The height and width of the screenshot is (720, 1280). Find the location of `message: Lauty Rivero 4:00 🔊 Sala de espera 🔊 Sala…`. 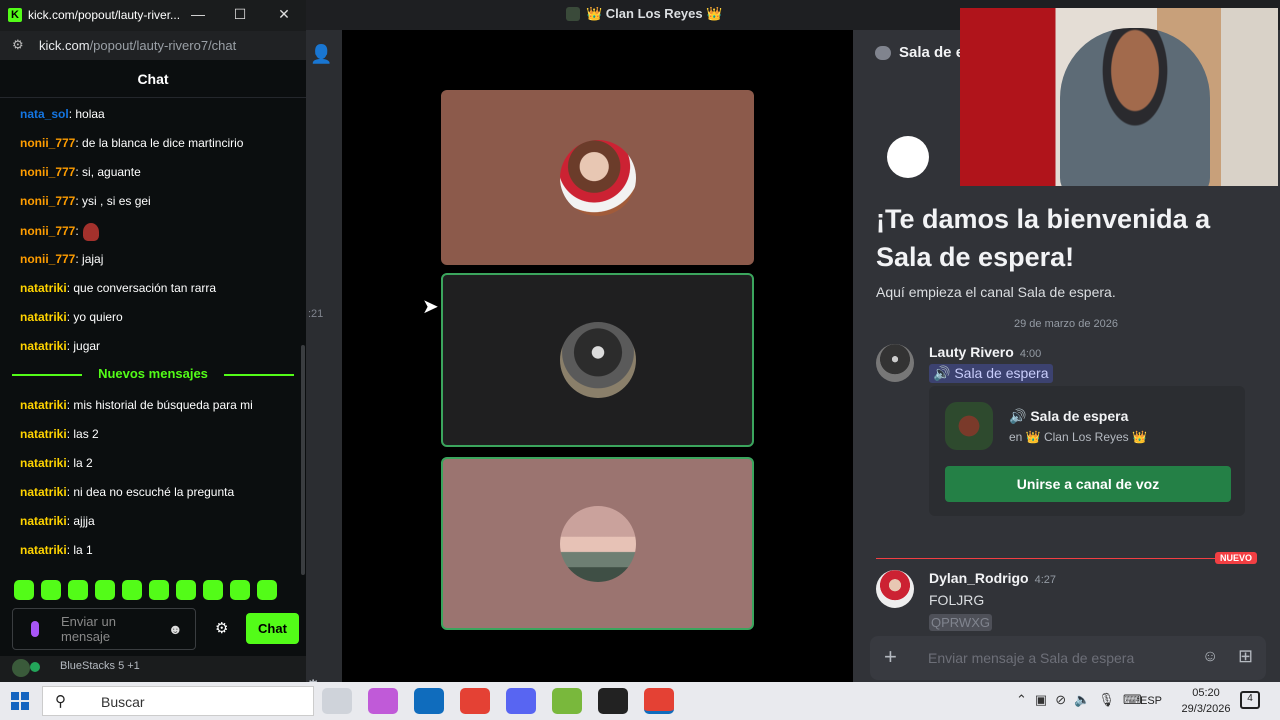

message: Lauty Rivero 4:00 🔊 Sala de espera 🔊 Sala… is located at coordinates (1071, 434).